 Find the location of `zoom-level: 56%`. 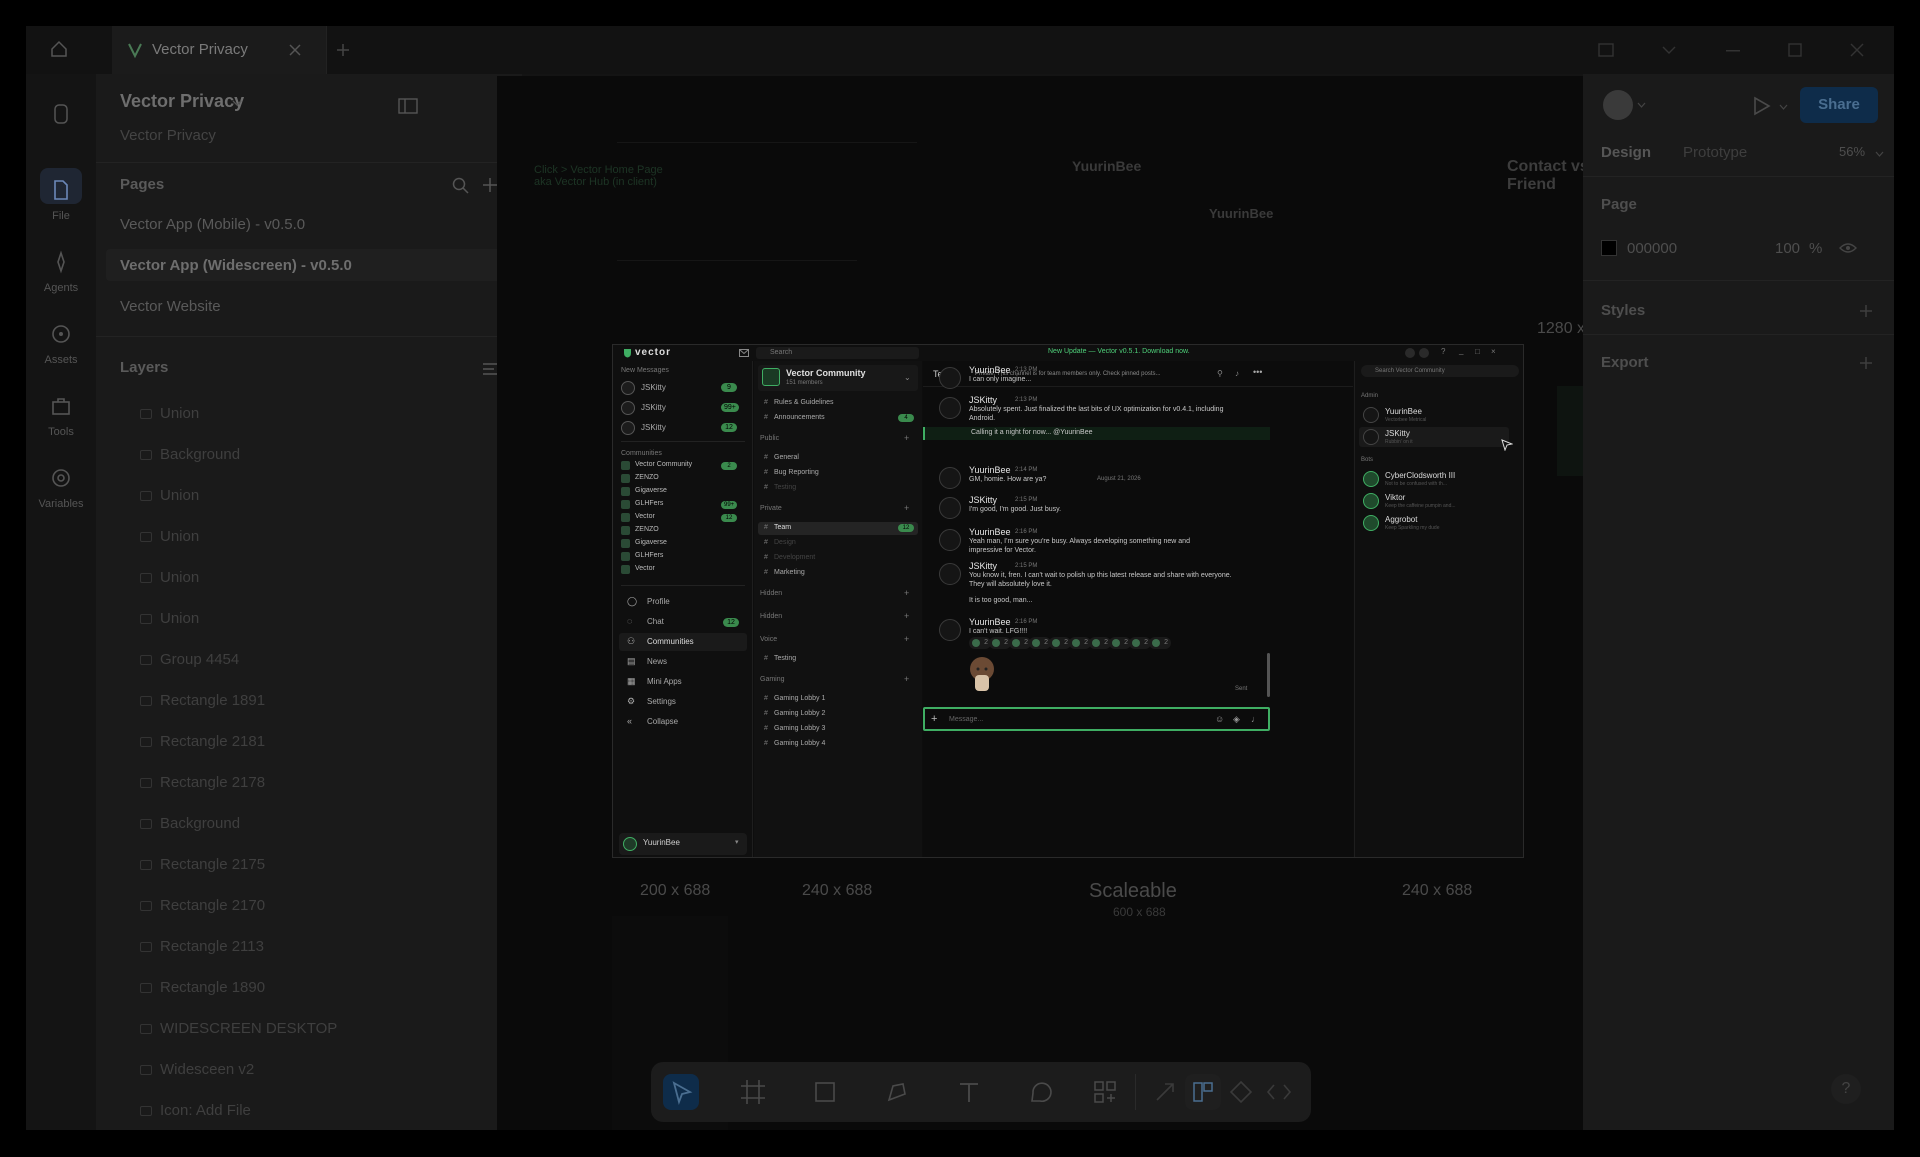

zoom-level: 56% is located at coordinates (1852, 151).